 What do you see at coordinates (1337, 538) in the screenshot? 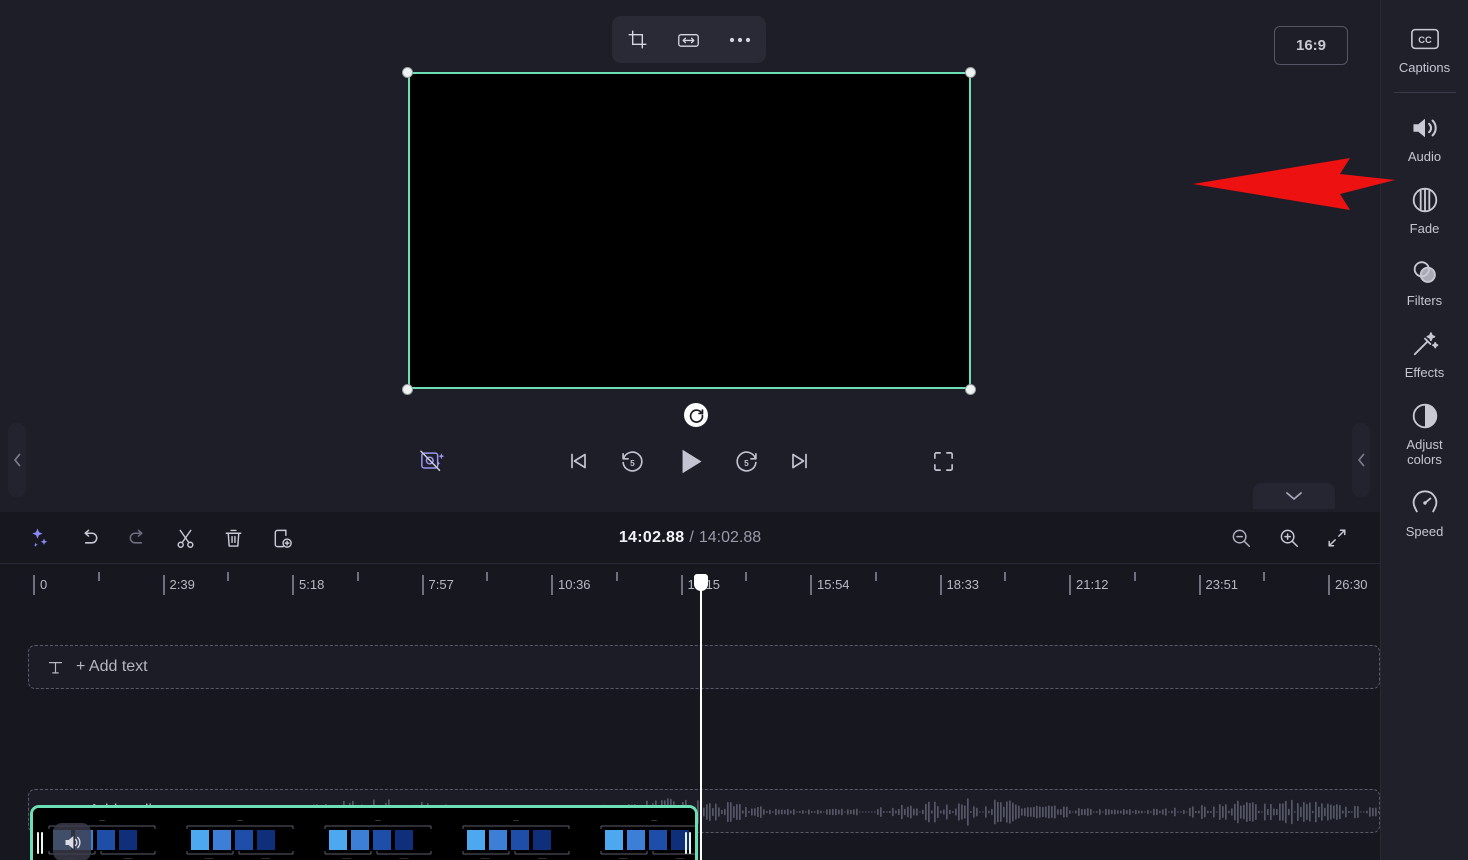
I see `fit-timeline-icon` at bounding box center [1337, 538].